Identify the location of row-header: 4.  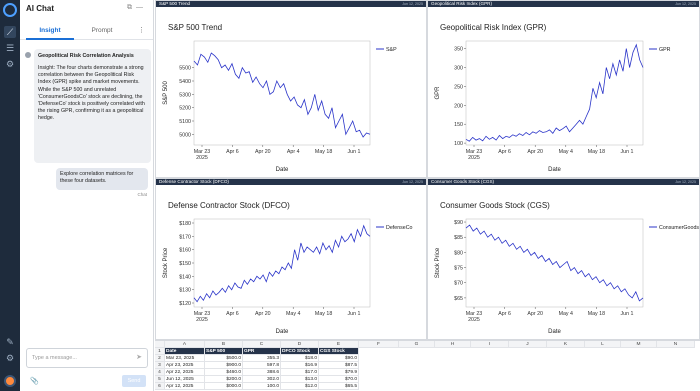
(160, 372).